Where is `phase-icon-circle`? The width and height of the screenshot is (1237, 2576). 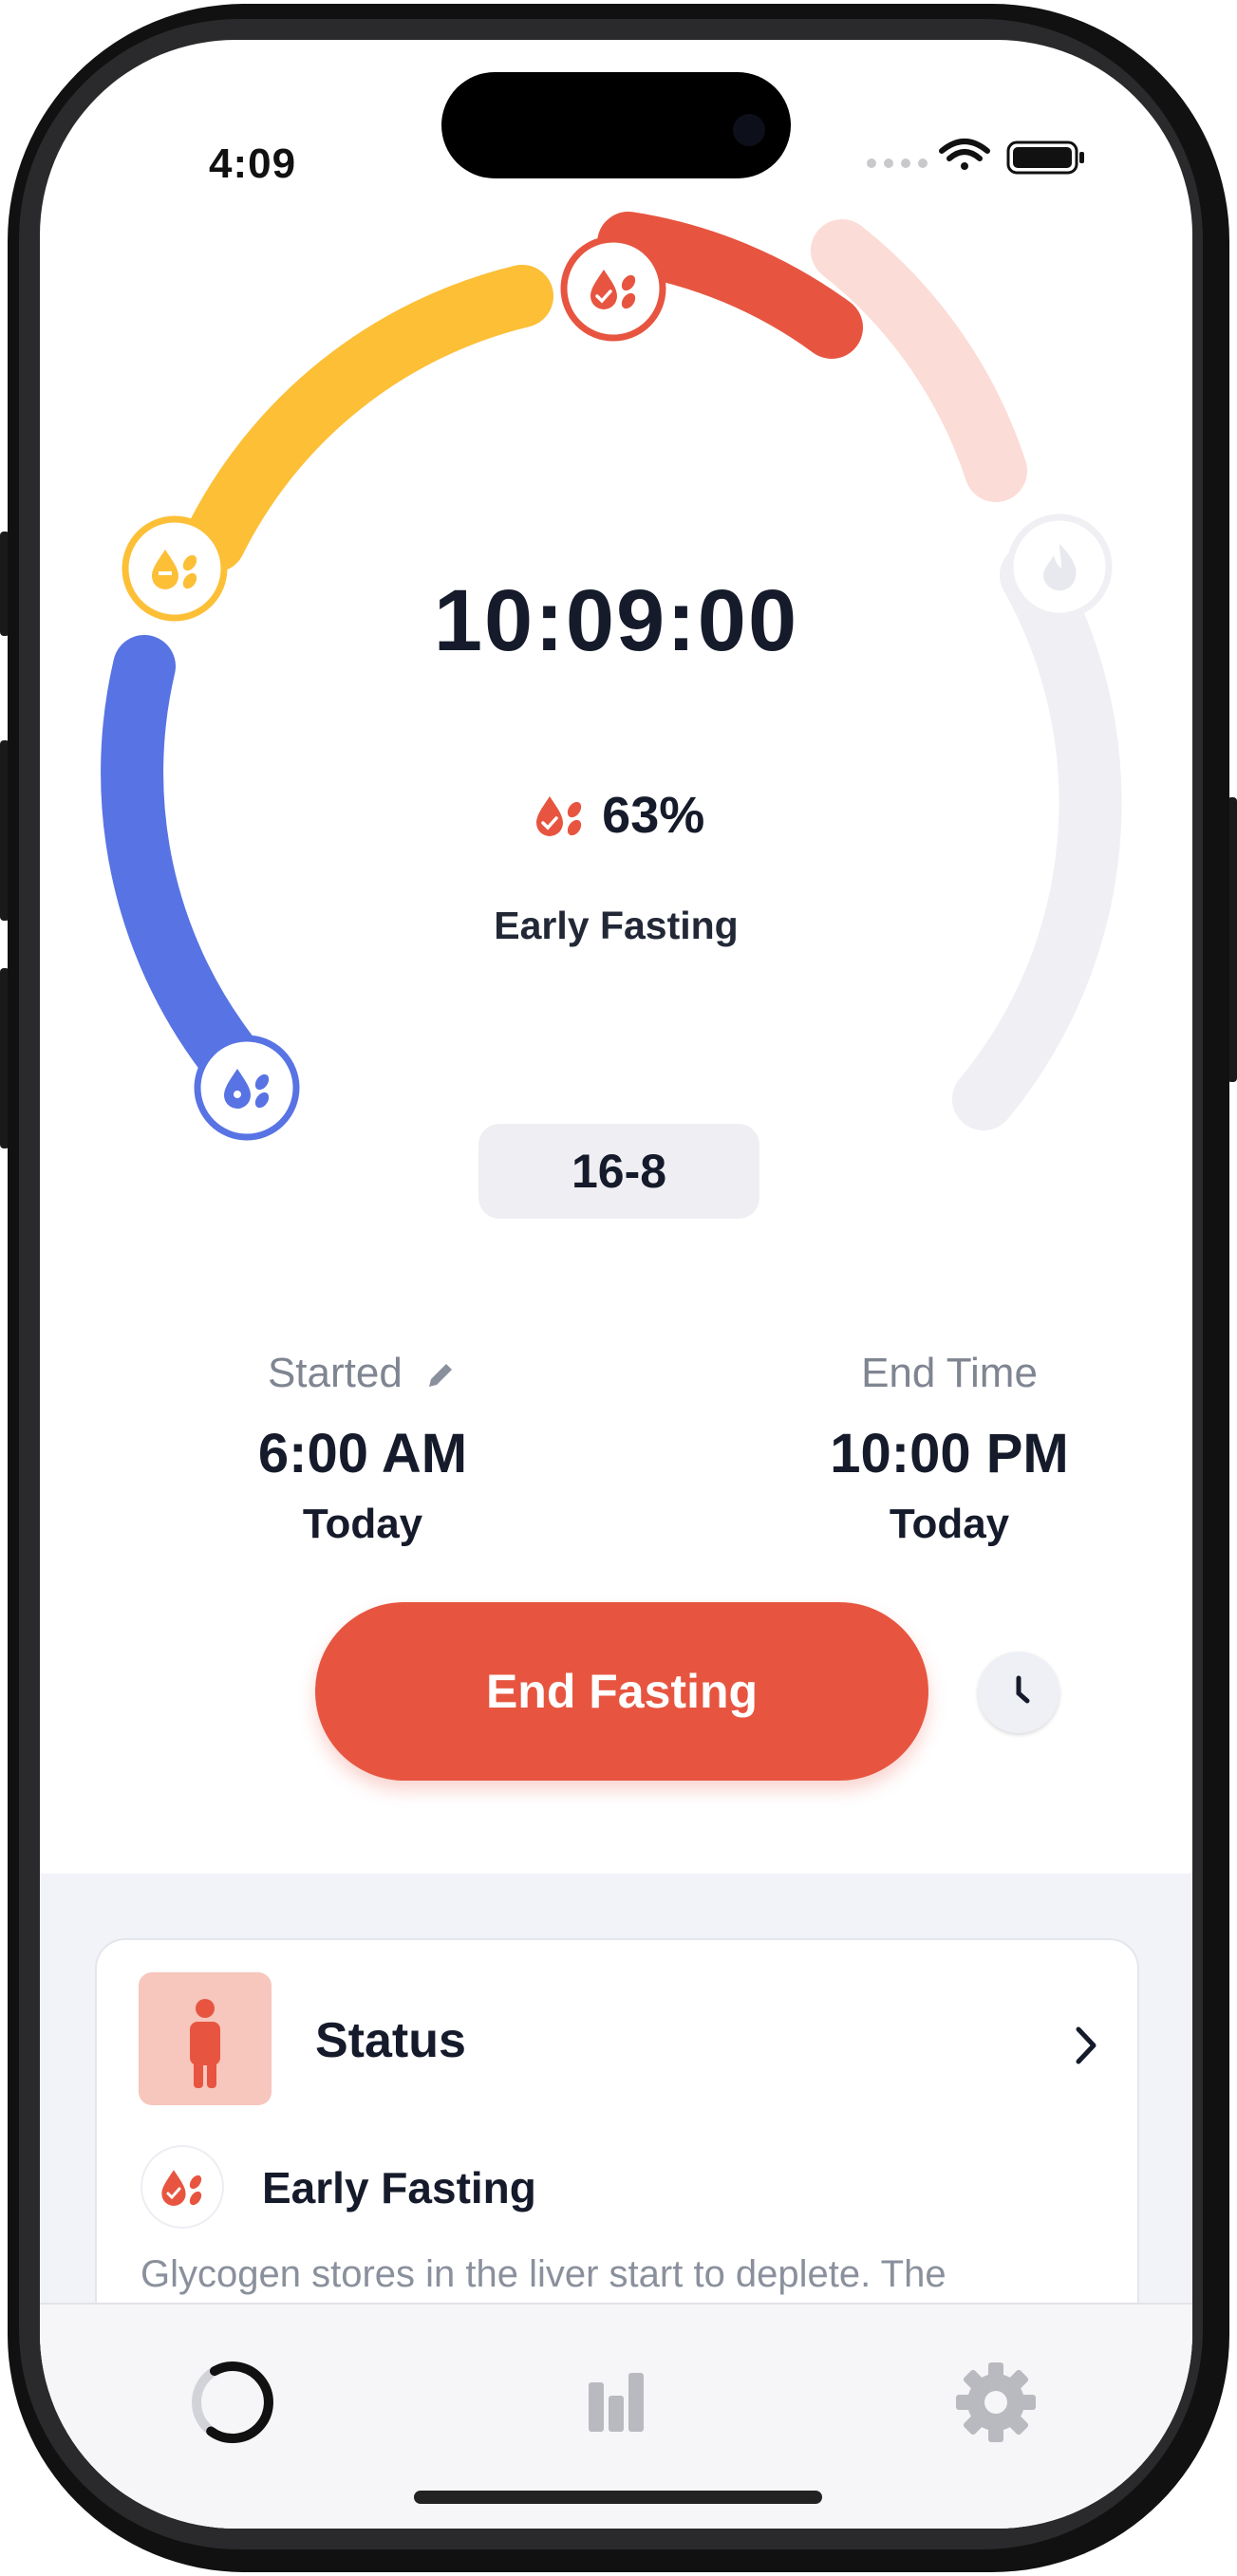
phase-icon-circle is located at coordinates (182, 2187).